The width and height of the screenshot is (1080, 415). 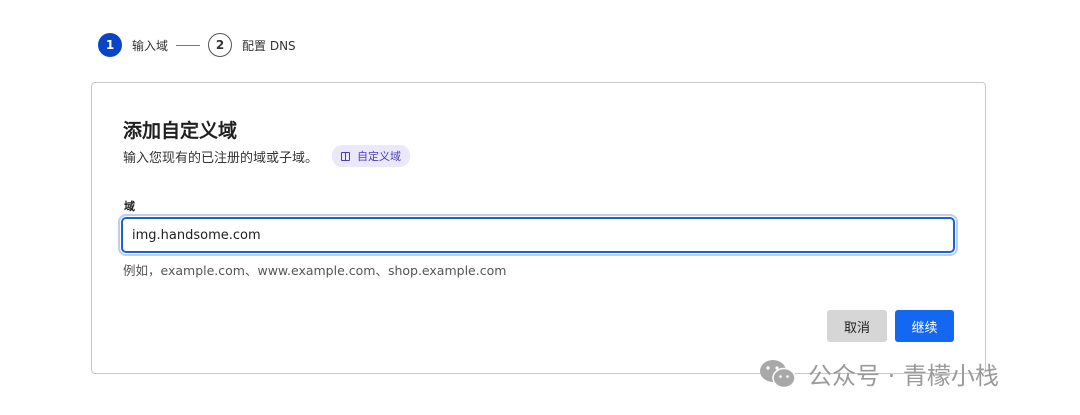 I want to click on book-icon, so click(x=346, y=156).